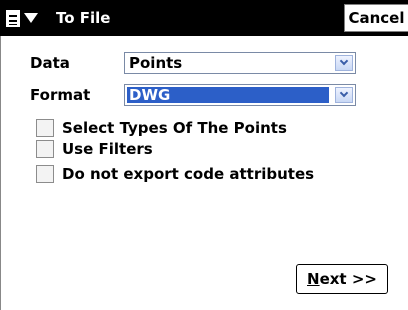  What do you see at coordinates (83, 18) in the screenshot?
I see `window-title: To File` at bounding box center [83, 18].